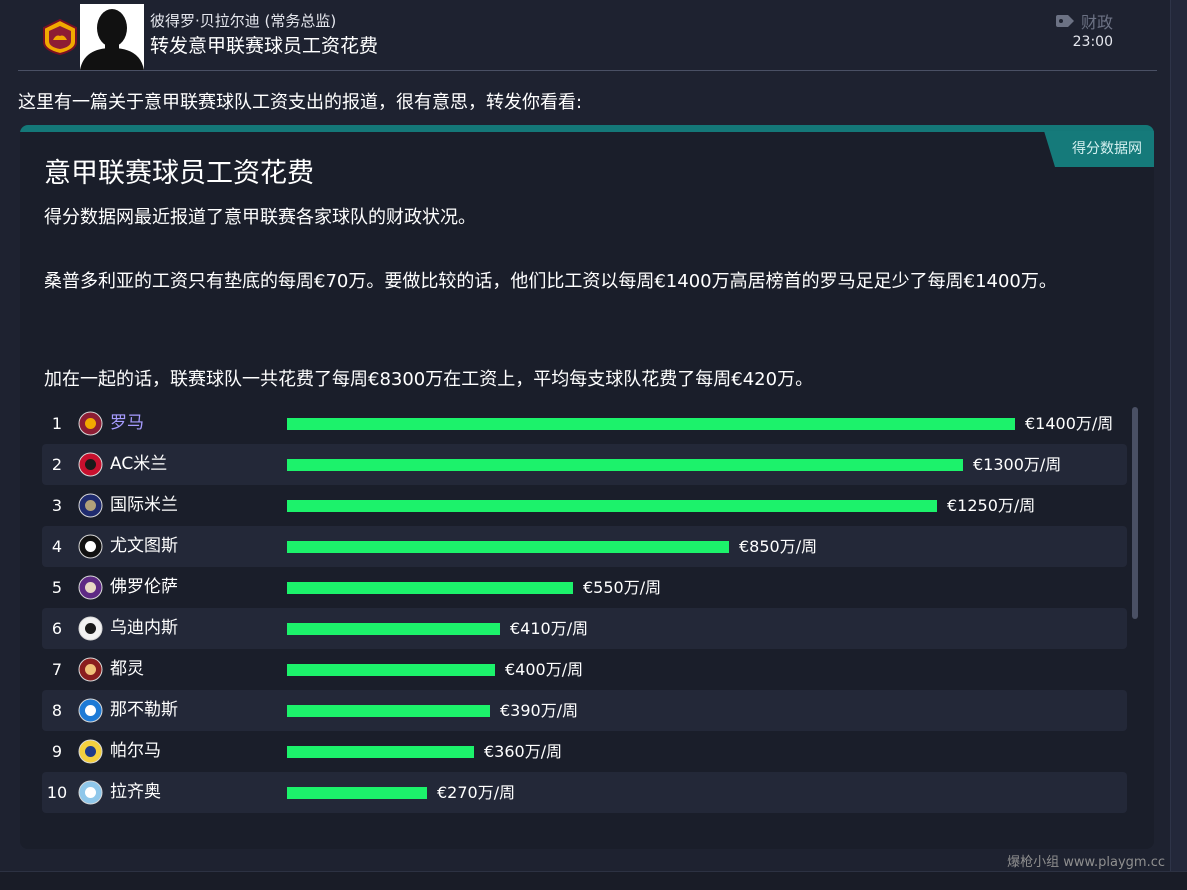  Describe the element at coordinates (539, 710) in the screenshot. I see `wage-value: €390万/周` at that location.